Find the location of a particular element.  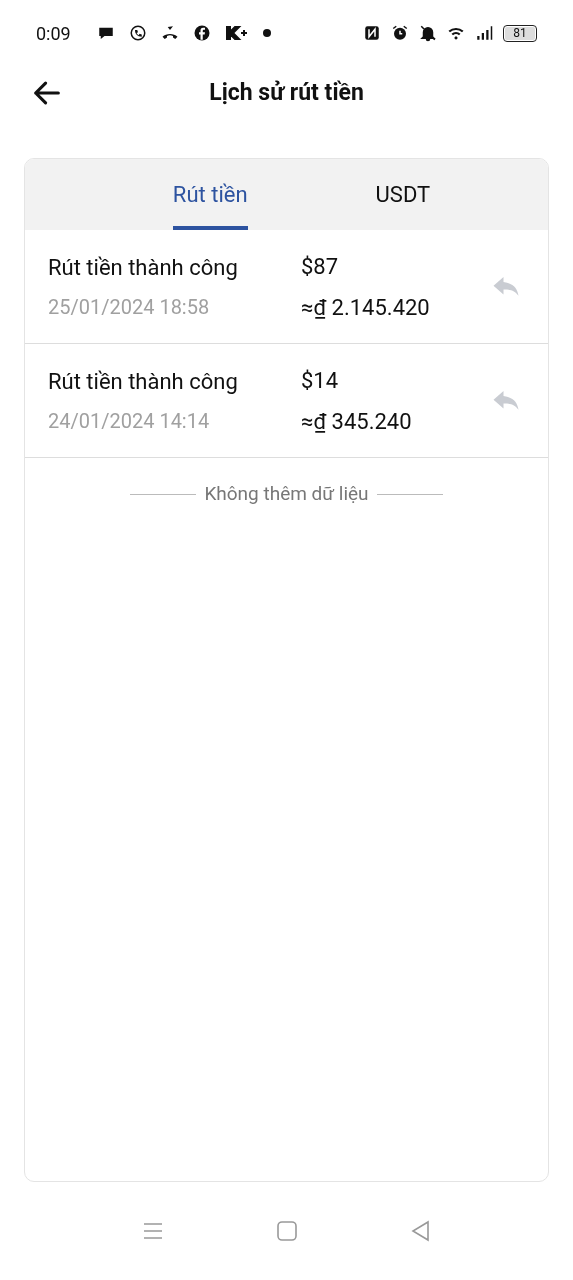

tab: USDT is located at coordinates (403, 194).